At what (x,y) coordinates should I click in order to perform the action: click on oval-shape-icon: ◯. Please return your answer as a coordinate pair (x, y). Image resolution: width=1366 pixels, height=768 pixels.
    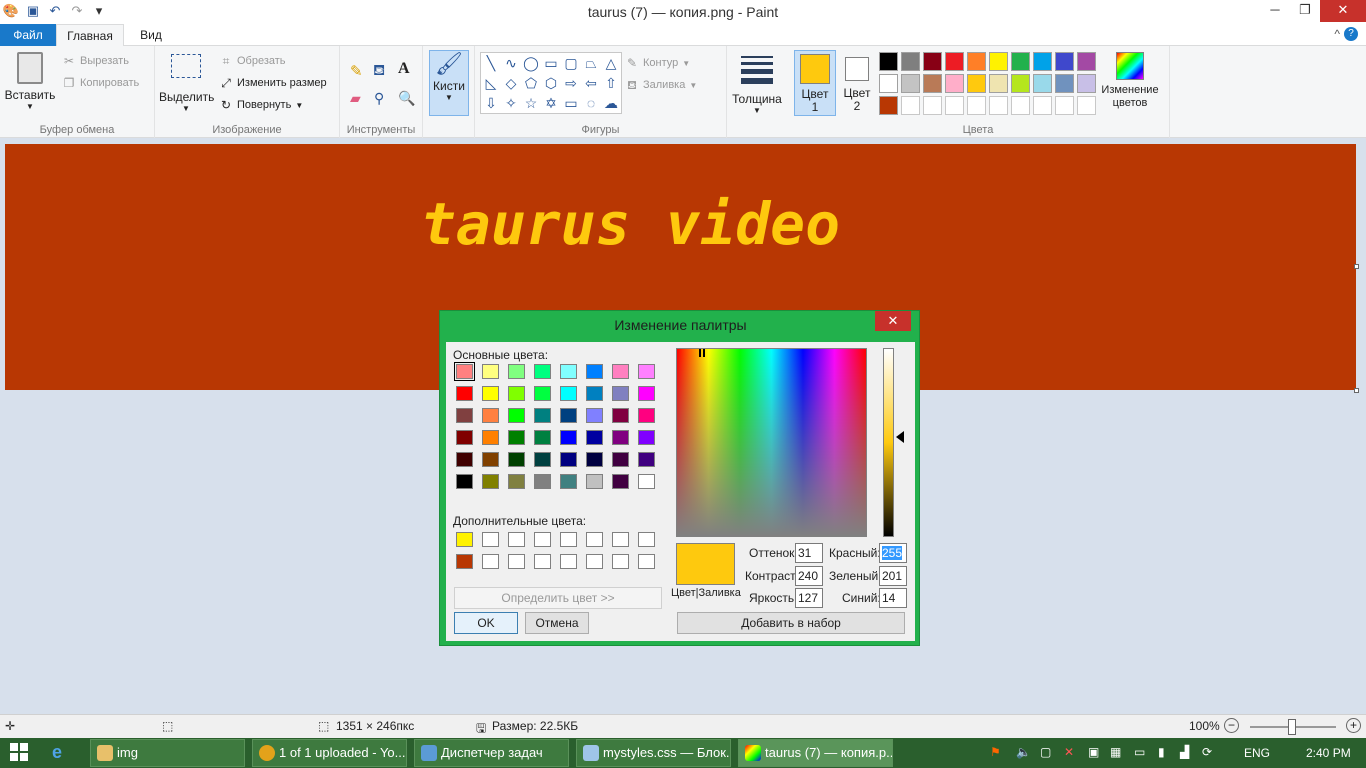
    Looking at the image, I should click on (531, 63).